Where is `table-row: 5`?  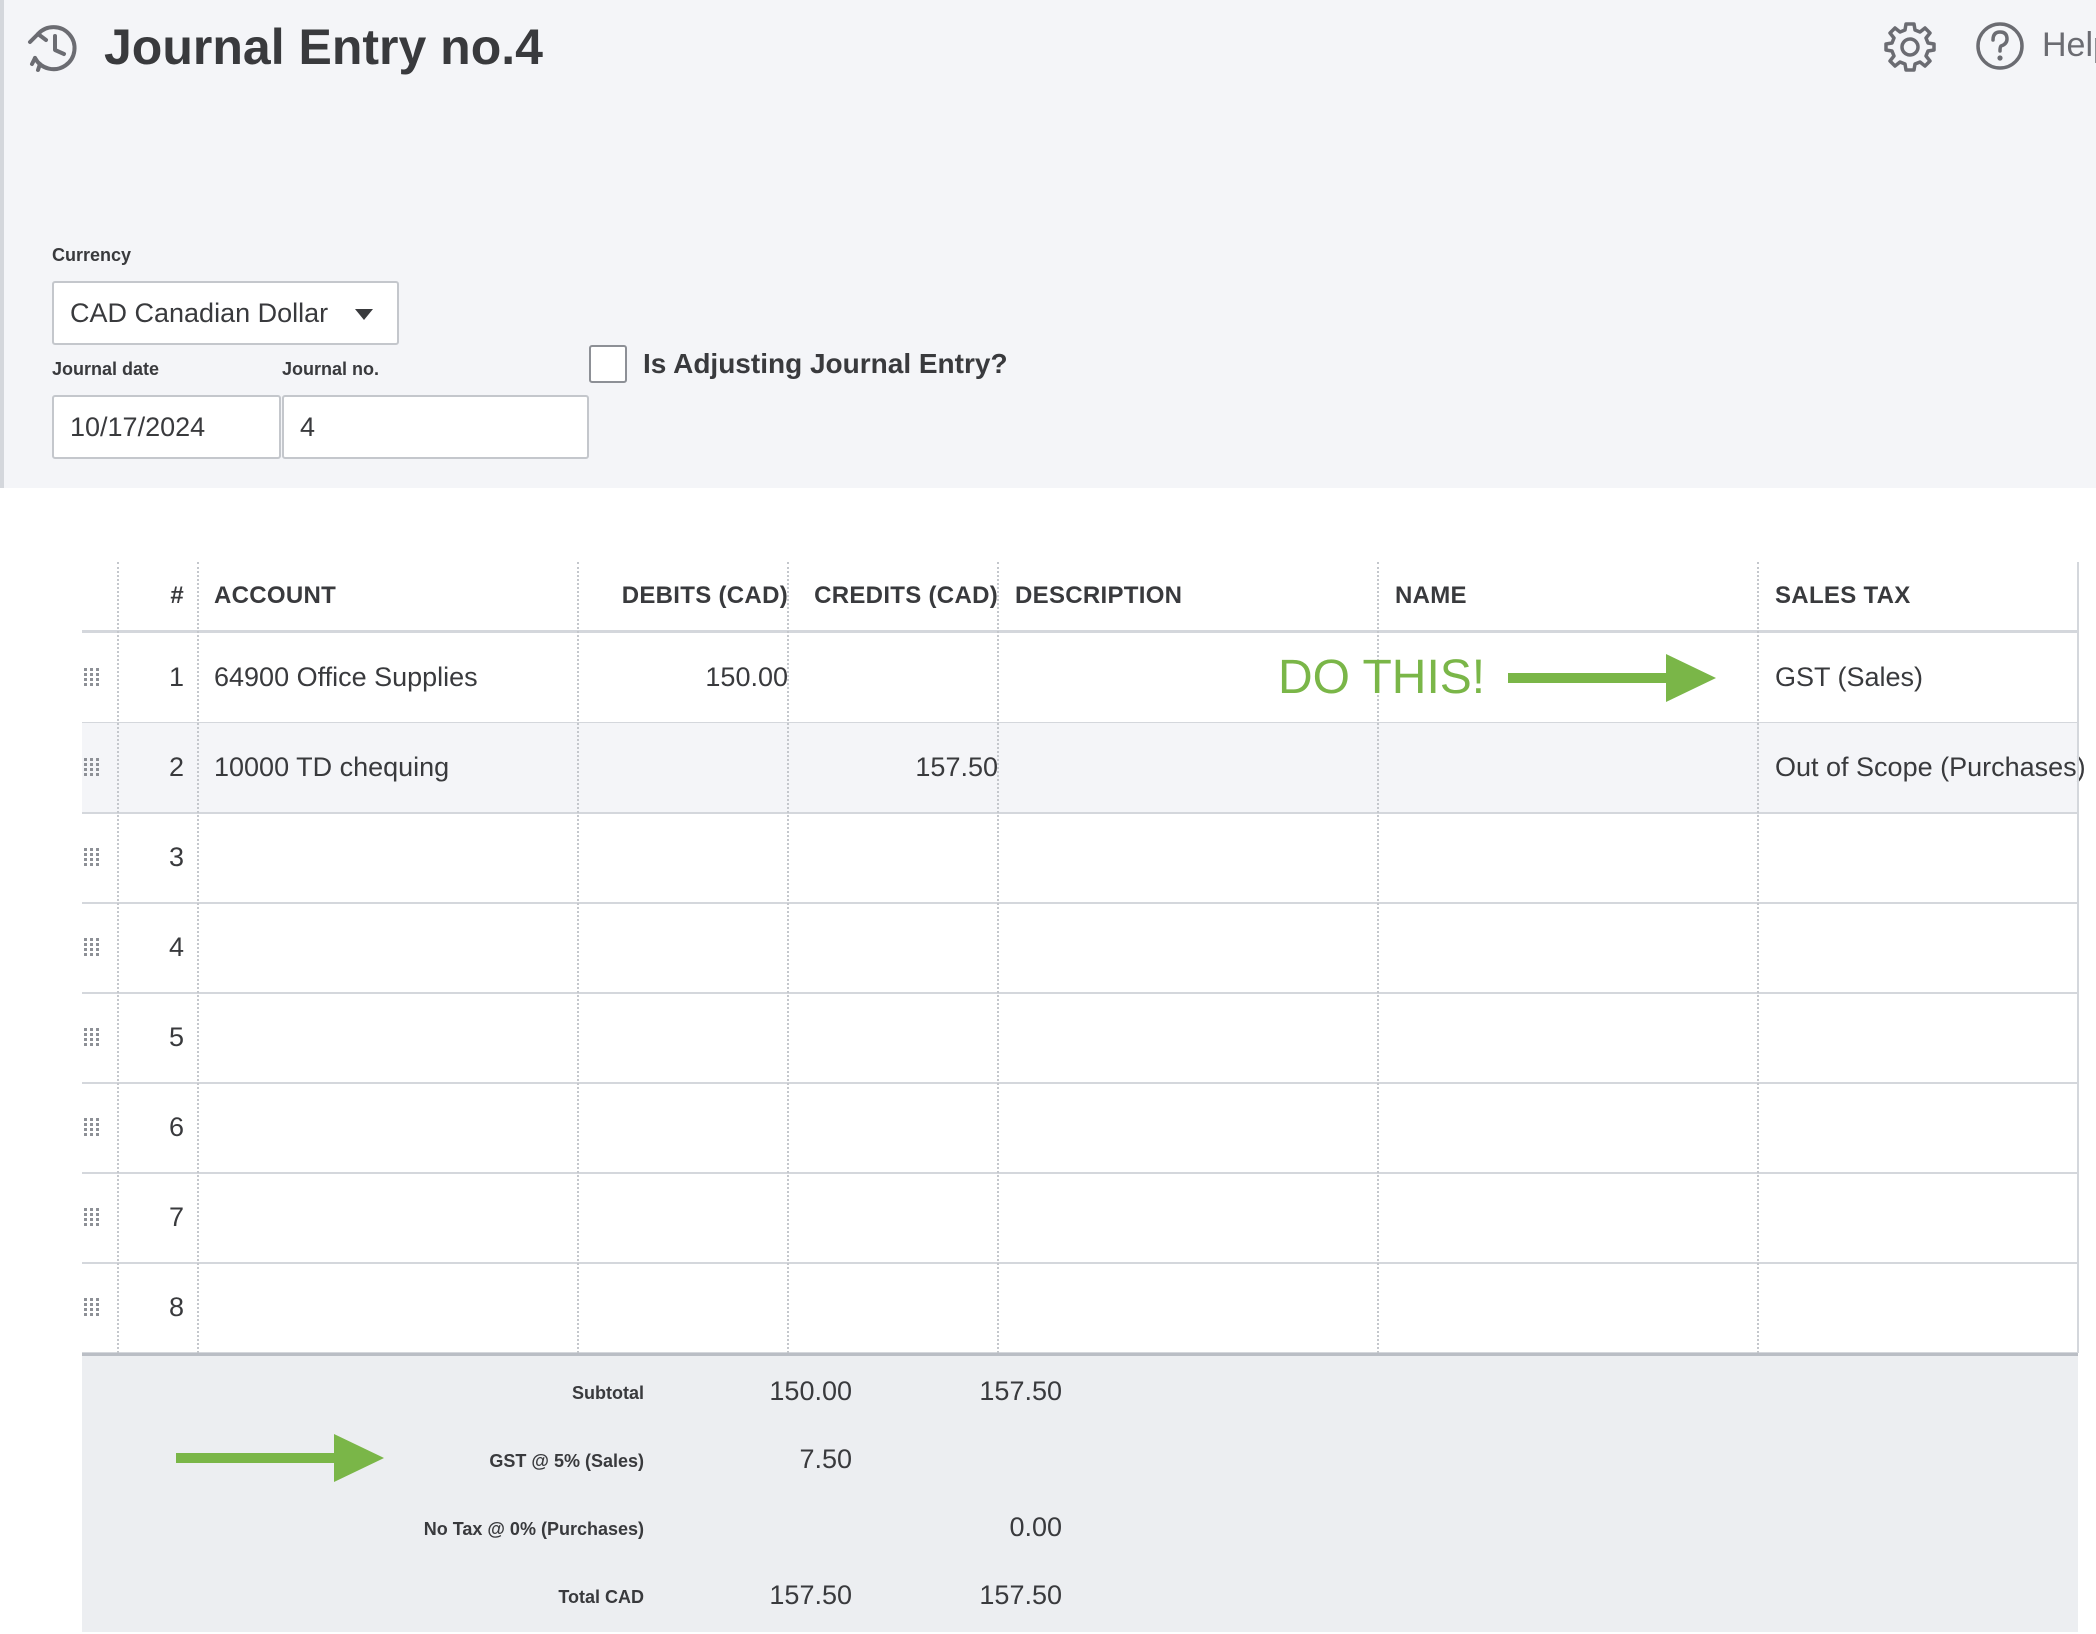 table-row: 5 is located at coordinates (1080, 1038).